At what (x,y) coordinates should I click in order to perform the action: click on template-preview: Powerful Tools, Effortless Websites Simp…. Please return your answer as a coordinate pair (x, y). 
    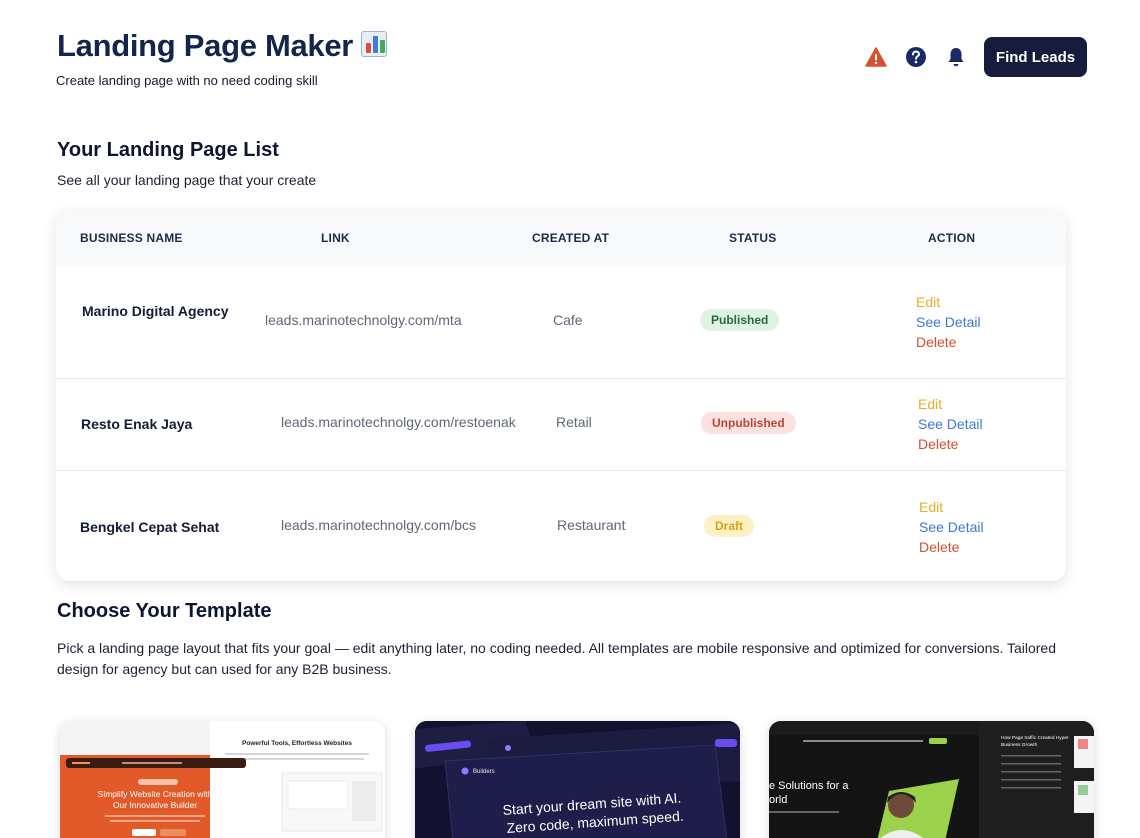
    Looking at the image, I should click on (222, 779).